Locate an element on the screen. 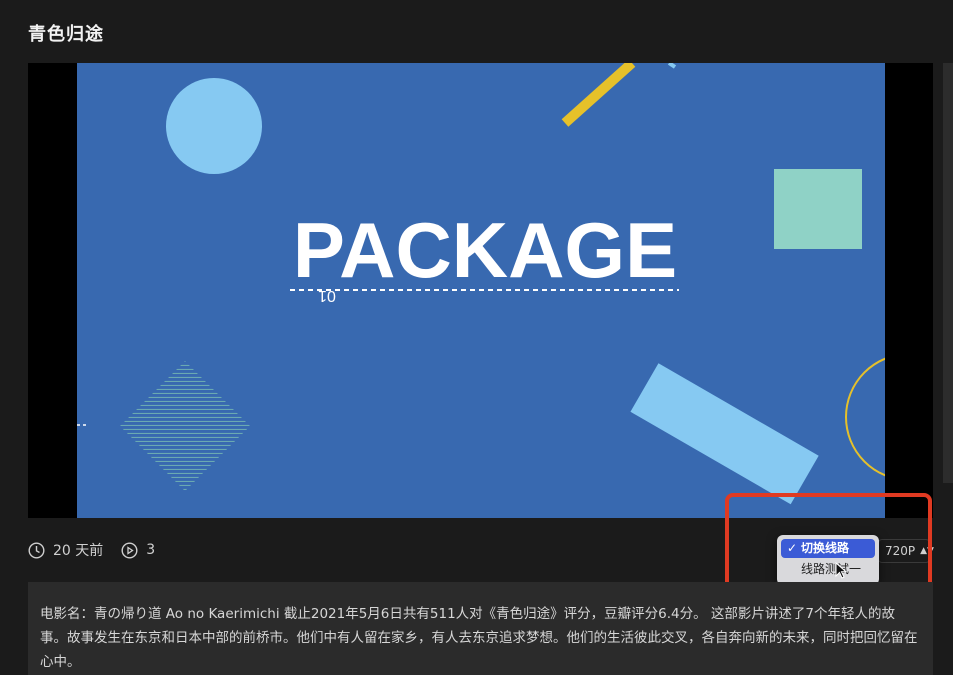 The width and height of the screenshot is (953, 675). video-headline: PACKAGE is located at coordinates (485, 250).